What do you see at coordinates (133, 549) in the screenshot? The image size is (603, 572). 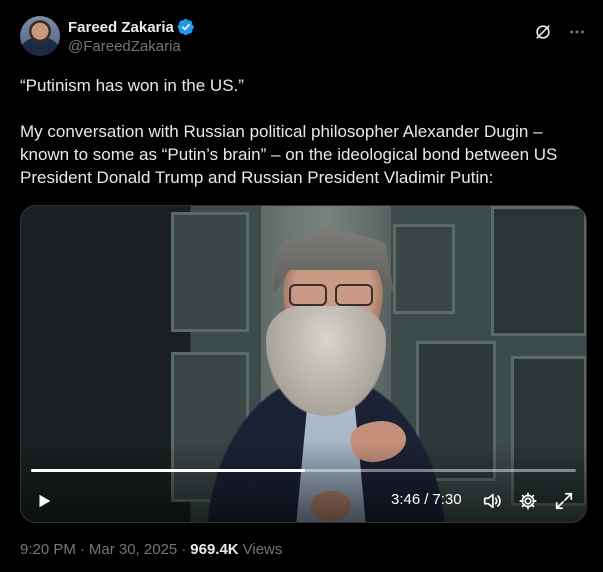 I see `post-date: Mar 30, 2025` at bounding box center [133, 549].